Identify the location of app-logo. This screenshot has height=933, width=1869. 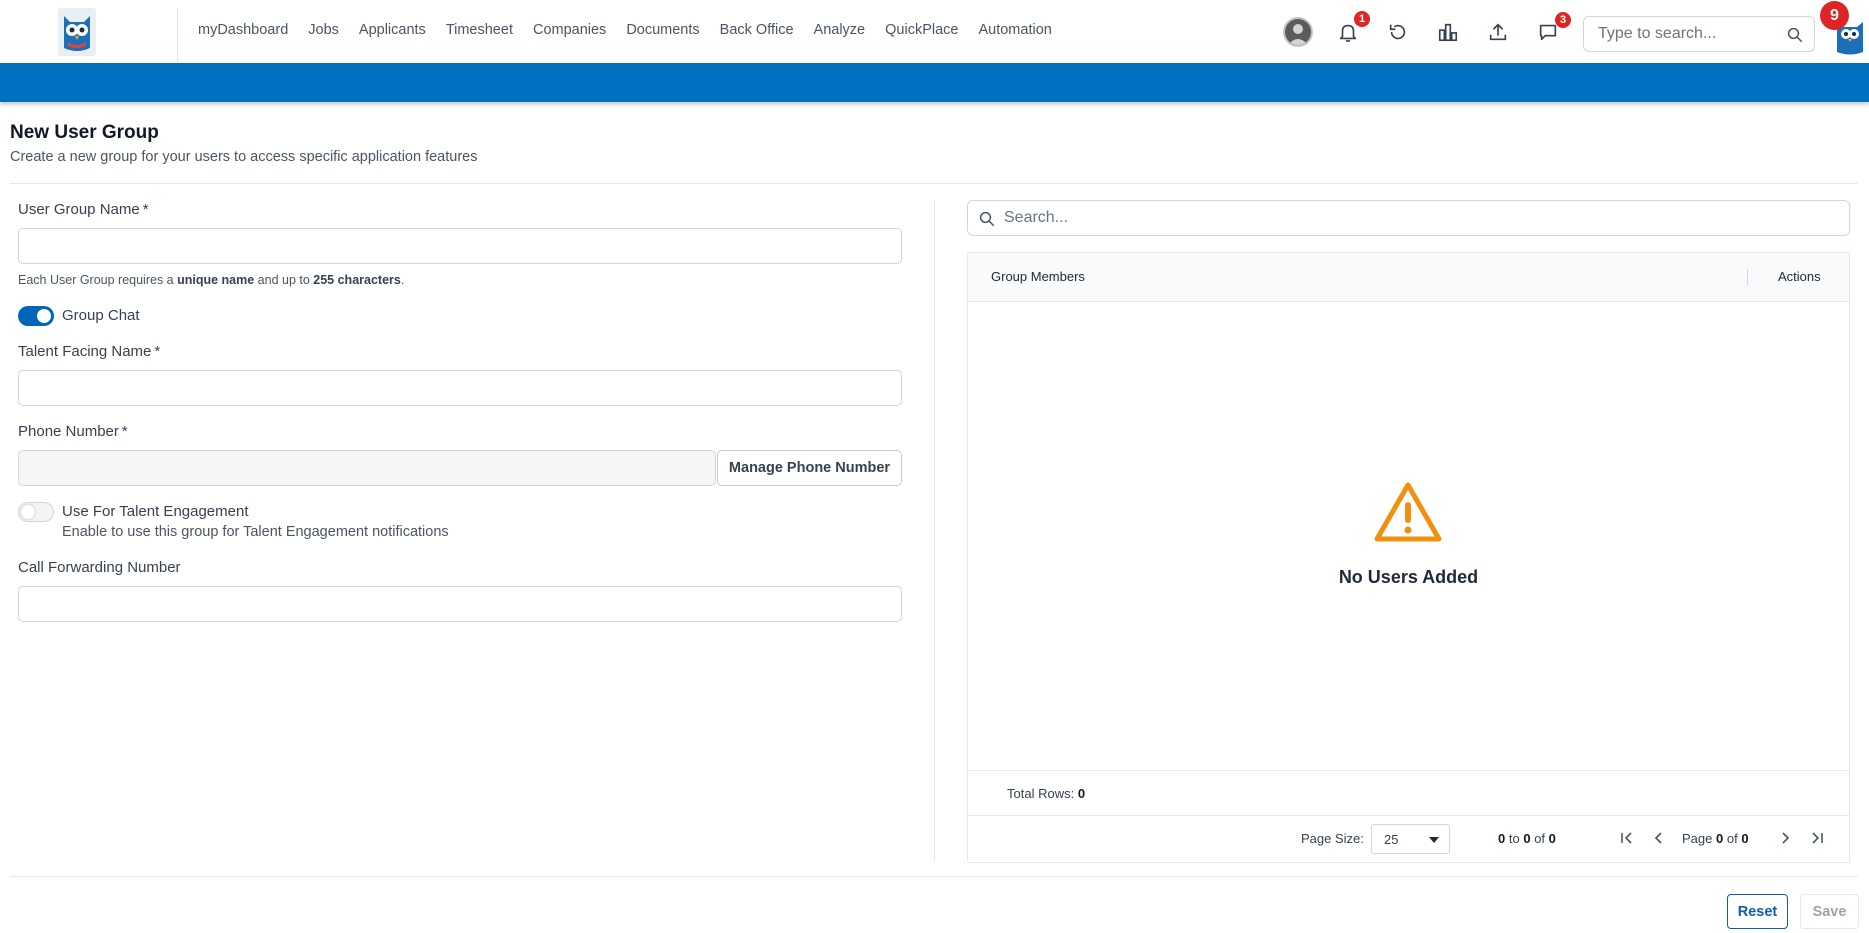
(77, 32).